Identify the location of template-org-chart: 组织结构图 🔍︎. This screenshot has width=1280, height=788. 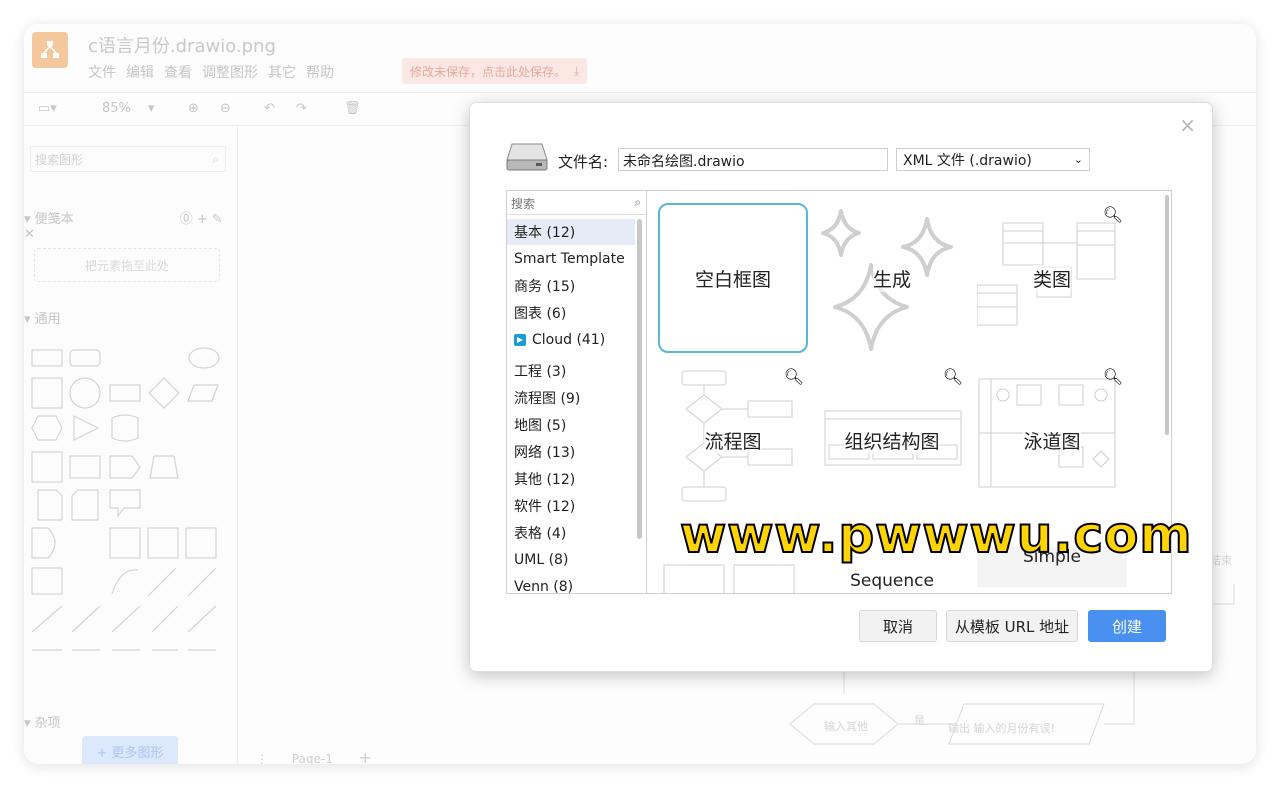
(892, 440).